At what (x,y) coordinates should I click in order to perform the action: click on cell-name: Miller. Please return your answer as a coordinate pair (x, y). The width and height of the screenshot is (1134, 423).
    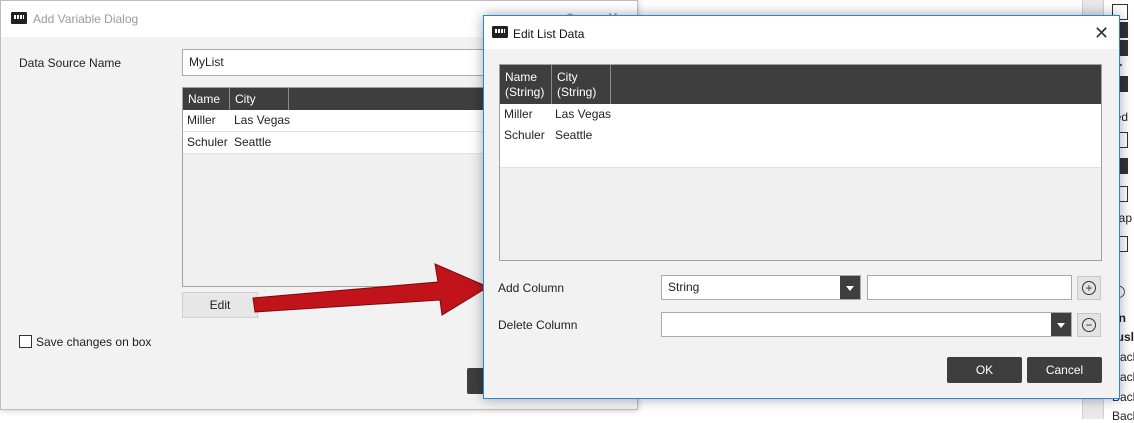
    Looking at the image, I should click on (516, 114).